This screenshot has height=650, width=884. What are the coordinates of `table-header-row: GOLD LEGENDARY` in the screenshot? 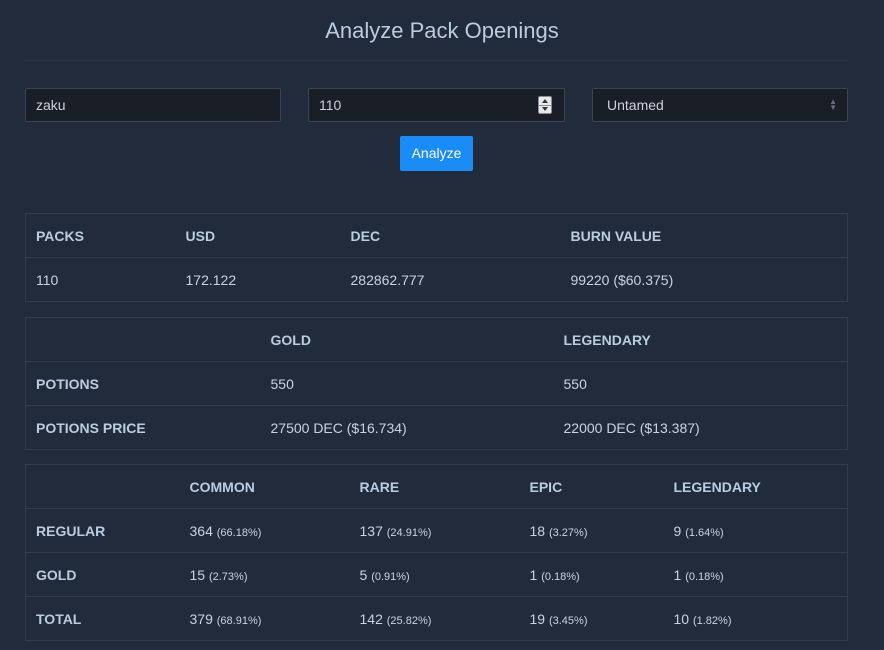 It's located at (436, 339).